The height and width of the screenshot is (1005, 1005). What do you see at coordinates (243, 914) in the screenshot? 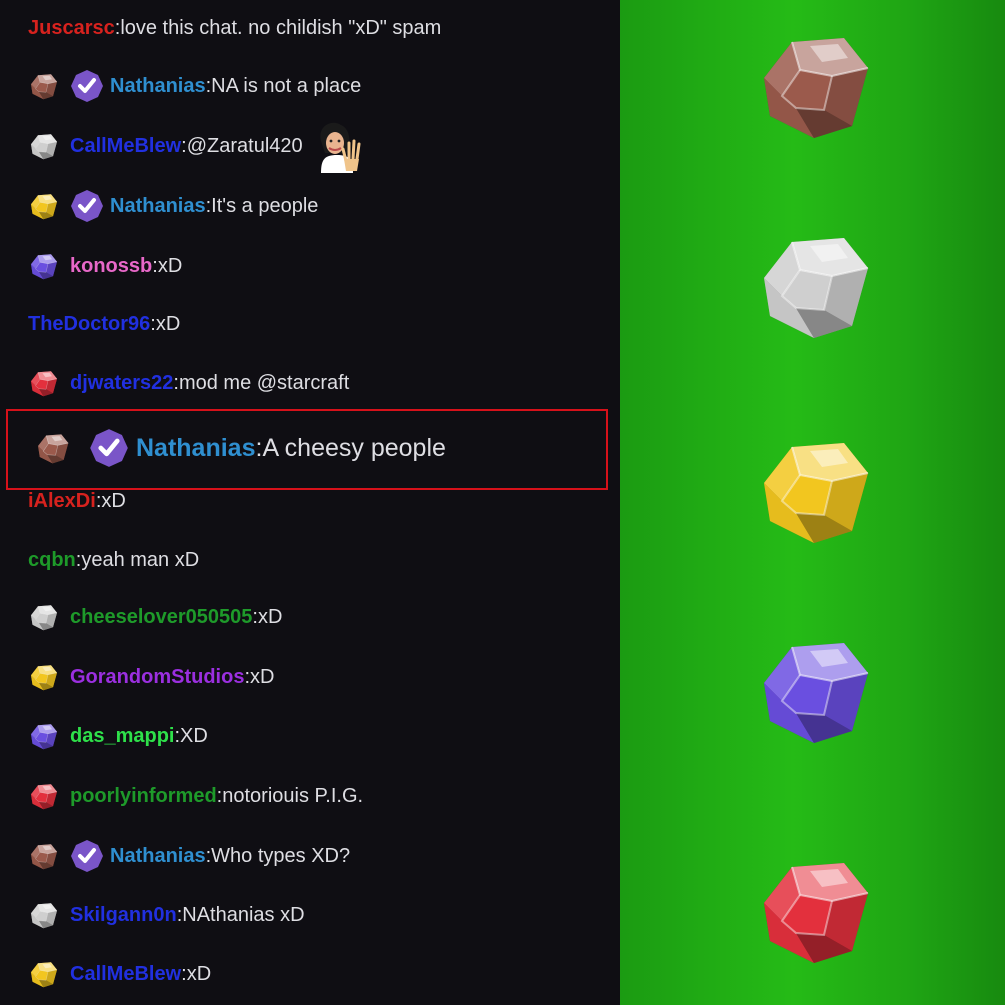
I see `chat-text: NAthanias xD` at bounding box center [243, 914].